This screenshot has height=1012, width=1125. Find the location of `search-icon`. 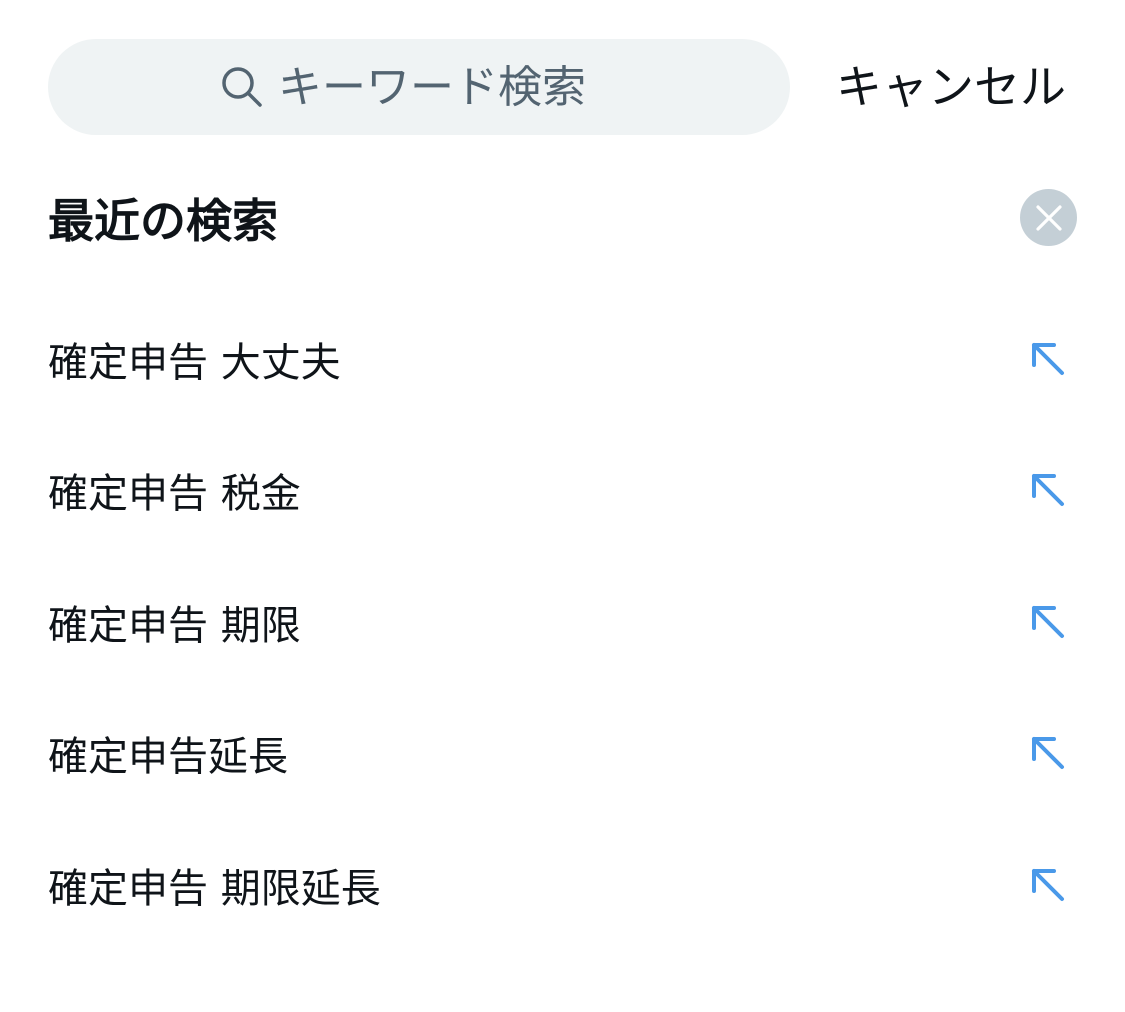

search-icon is located at coordinates (242, 87).